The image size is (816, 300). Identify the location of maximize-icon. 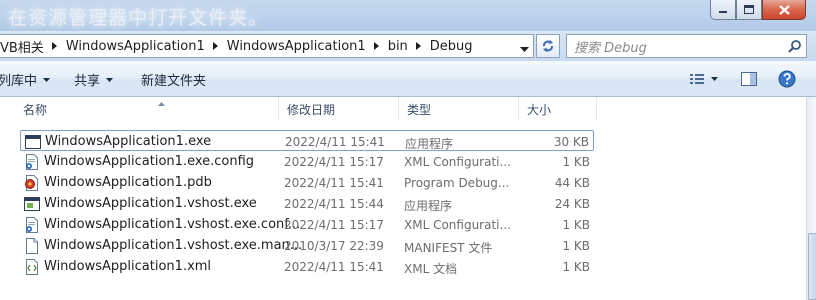
(749, 9).